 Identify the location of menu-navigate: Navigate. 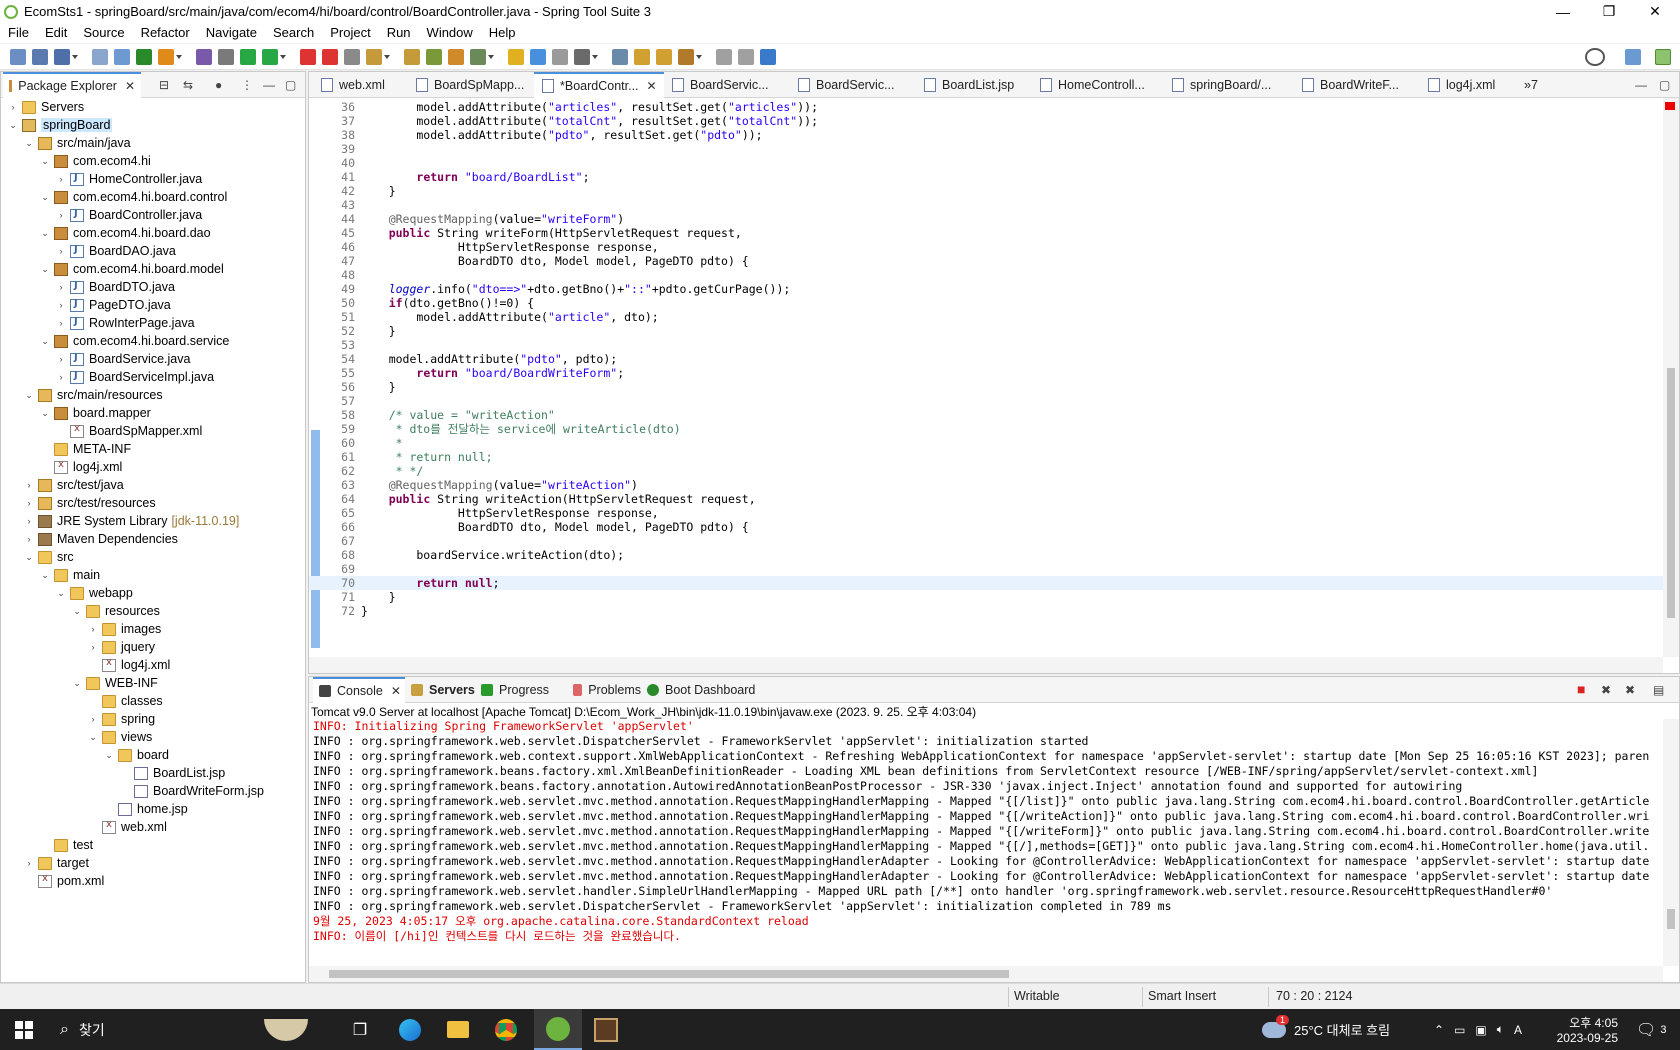
(231, 33).